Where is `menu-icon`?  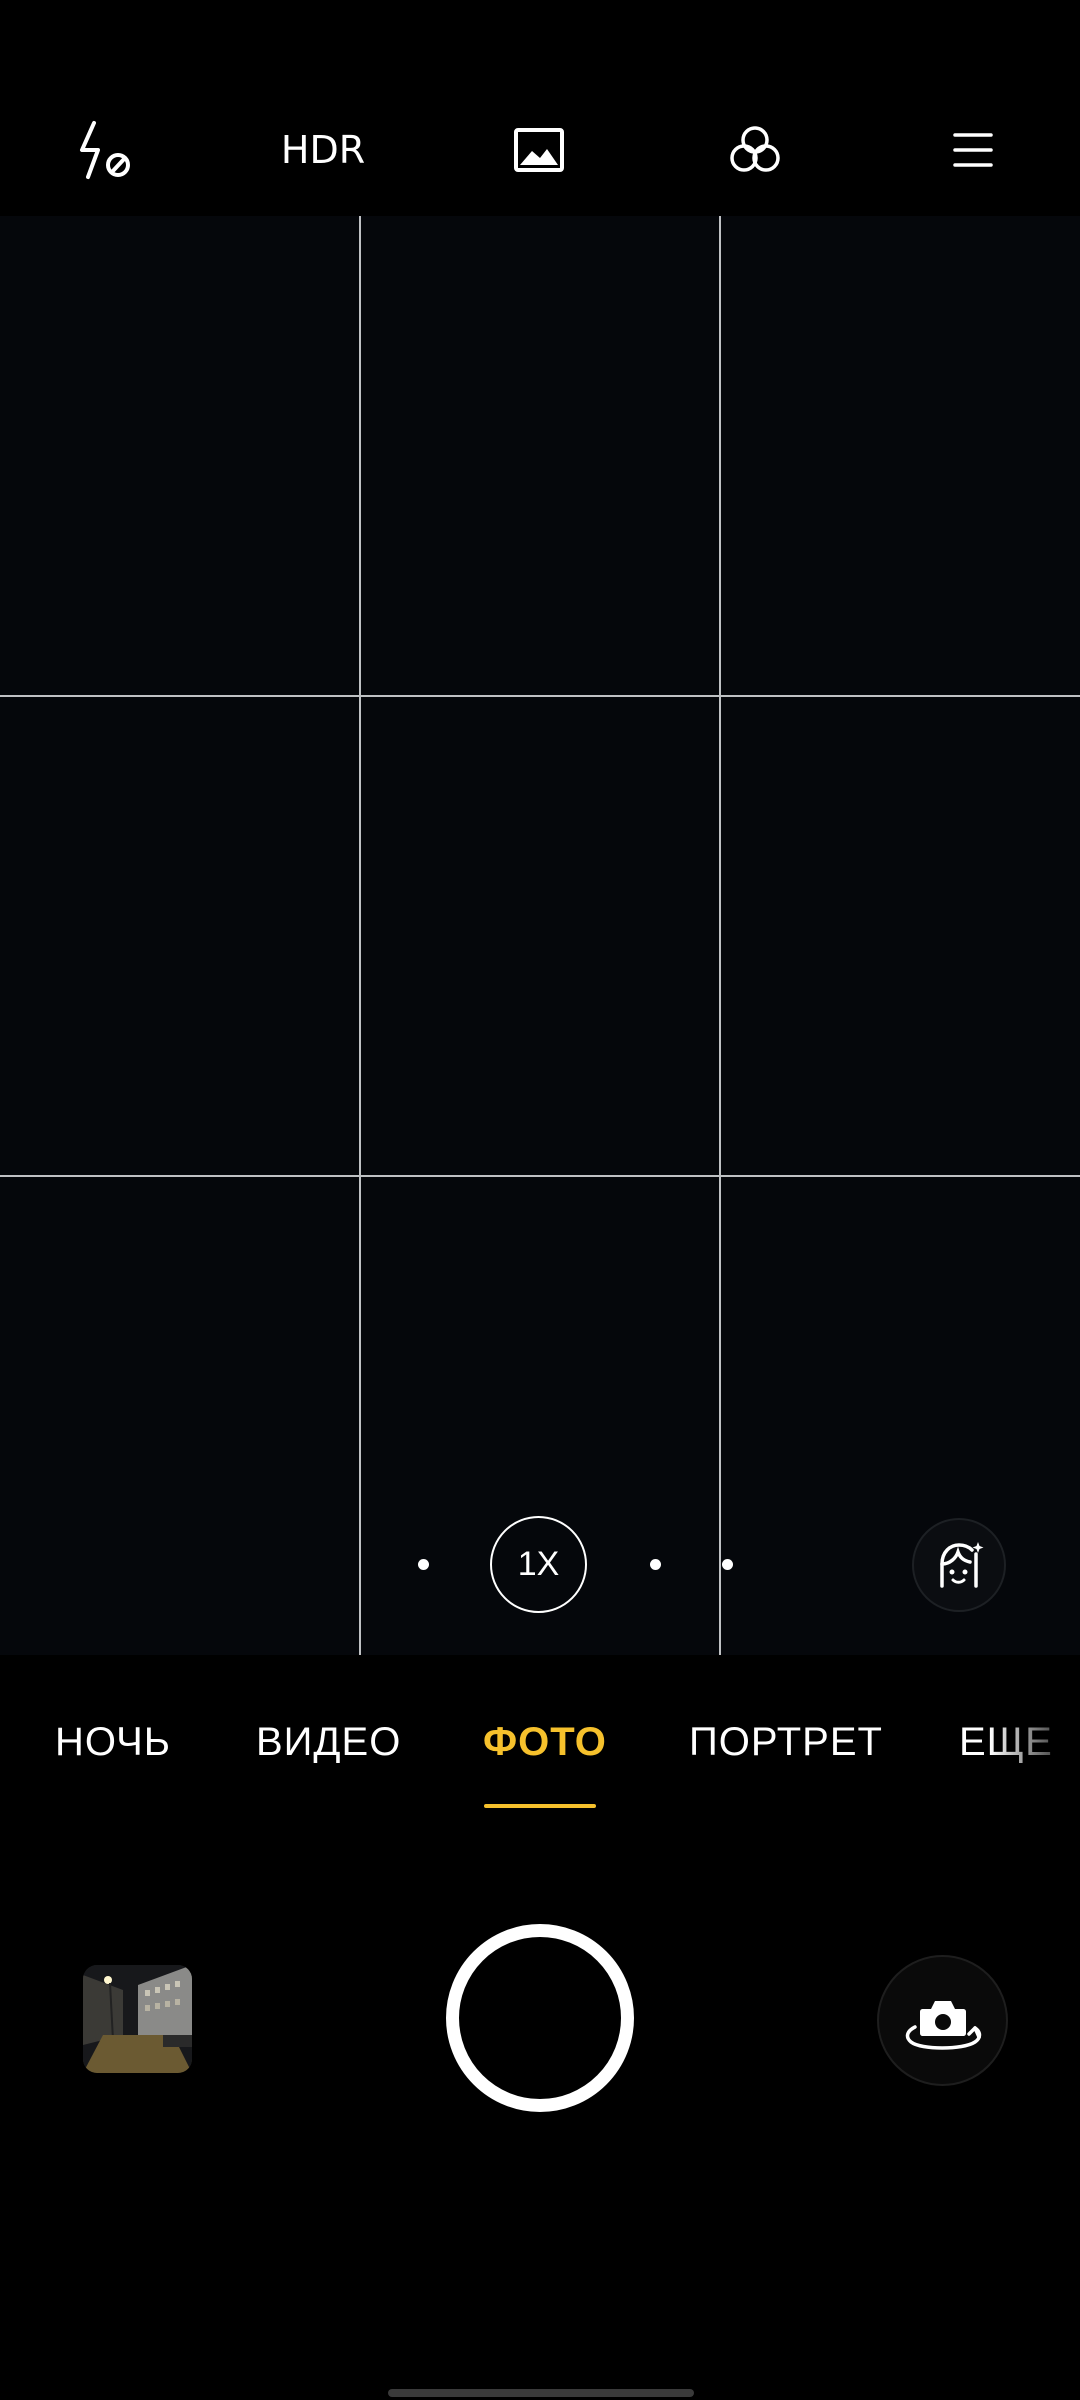
menu-icon is located at coordinates (973, 150).